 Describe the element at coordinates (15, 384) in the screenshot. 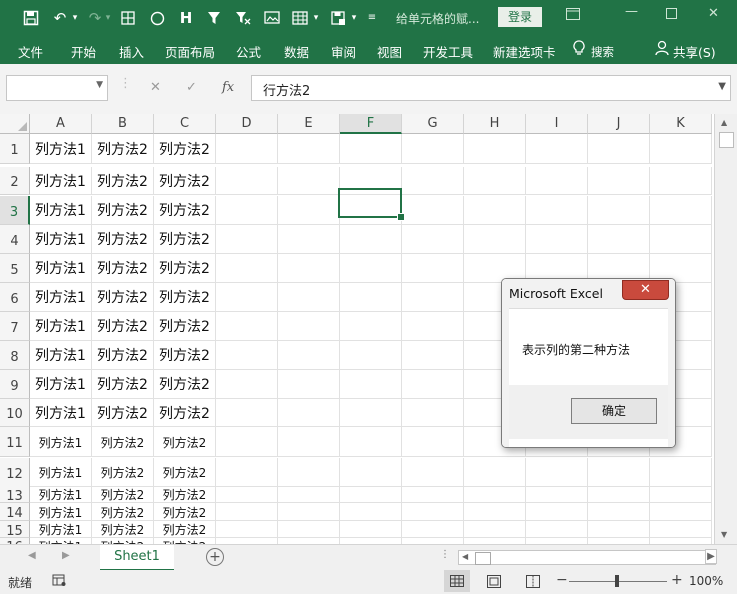

I see `row-header-9: 9` at that location.